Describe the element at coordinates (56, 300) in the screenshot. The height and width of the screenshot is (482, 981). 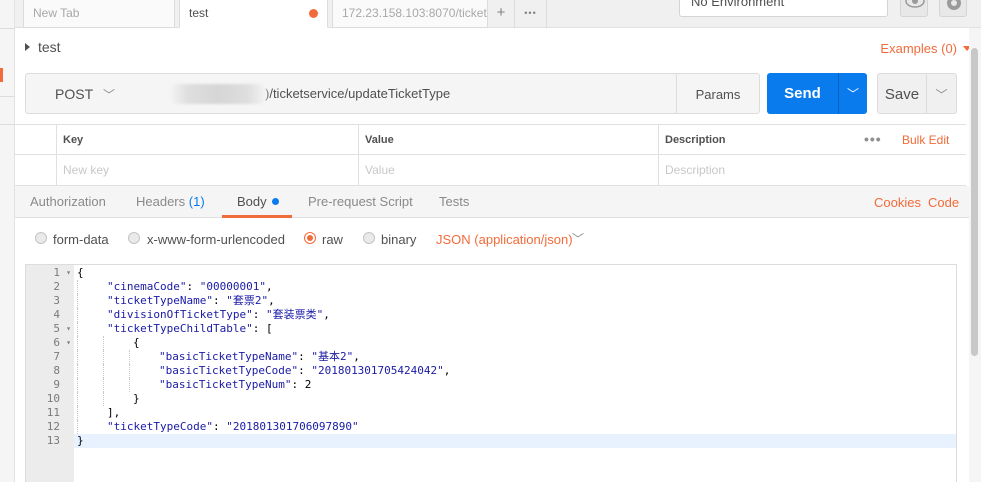
I see `line-number: 3` at that location.